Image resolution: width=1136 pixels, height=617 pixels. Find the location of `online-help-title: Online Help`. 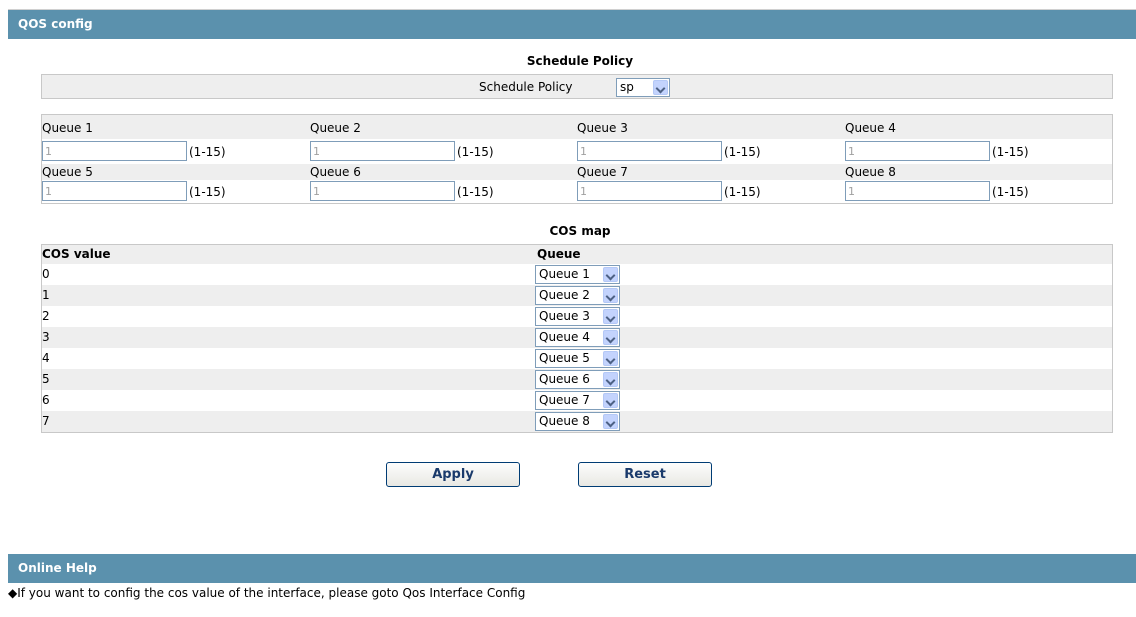

online-help-title: Online Help is located at coordinates (57, 568).